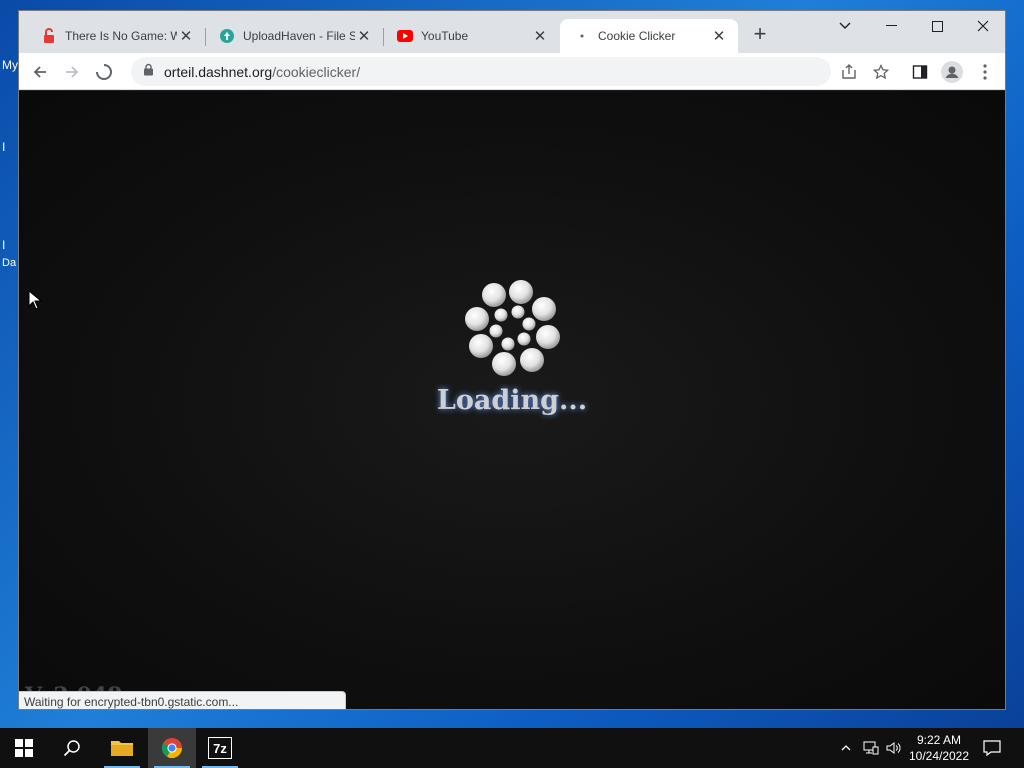 The width and height of the screenshot is (1024, 768). I want to click on clock-time: 9:22 AM, so click(939, 740).